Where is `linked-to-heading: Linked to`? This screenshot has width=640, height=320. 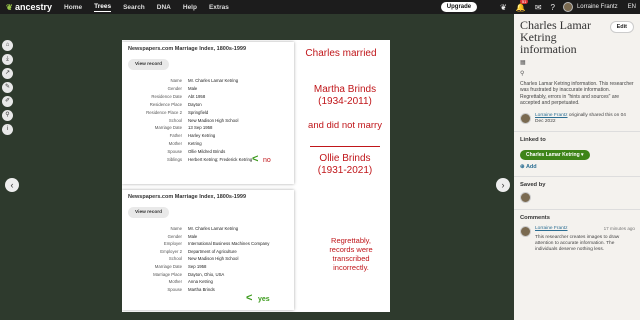 linked-to-heading: Linked to is located at coordinates (533, 139).